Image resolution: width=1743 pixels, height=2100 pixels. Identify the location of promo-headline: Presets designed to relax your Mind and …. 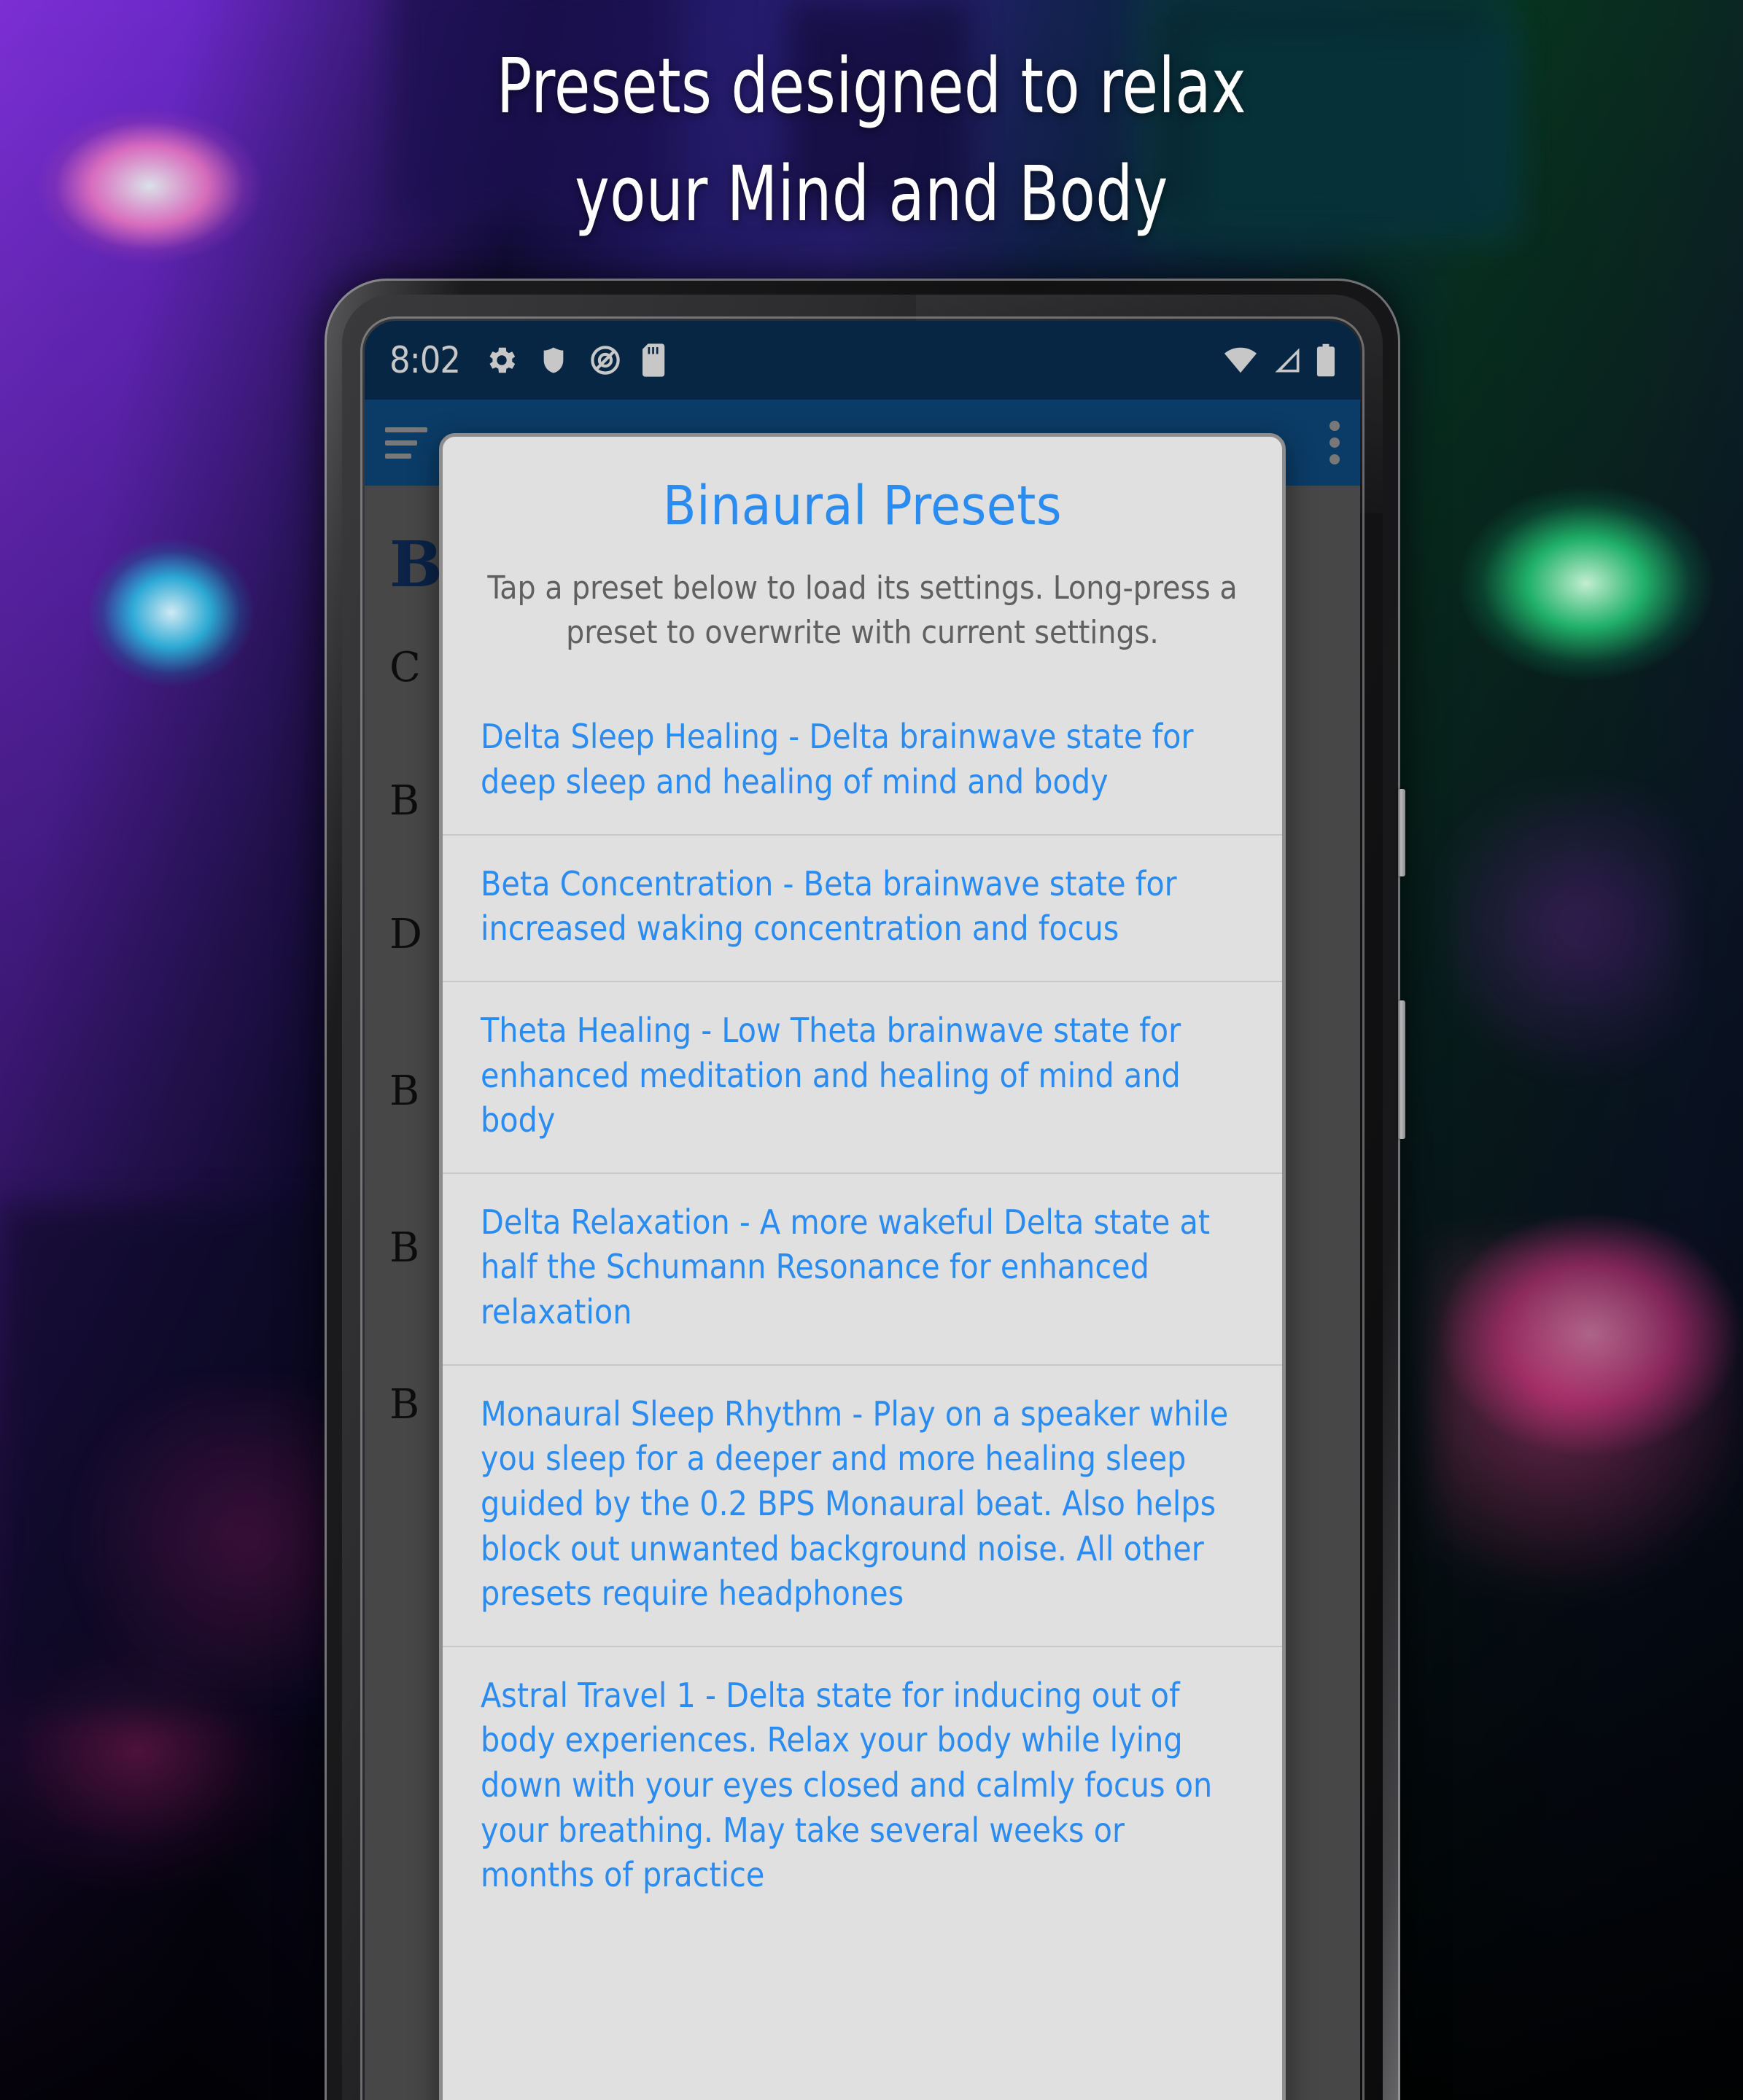
(871, 140).